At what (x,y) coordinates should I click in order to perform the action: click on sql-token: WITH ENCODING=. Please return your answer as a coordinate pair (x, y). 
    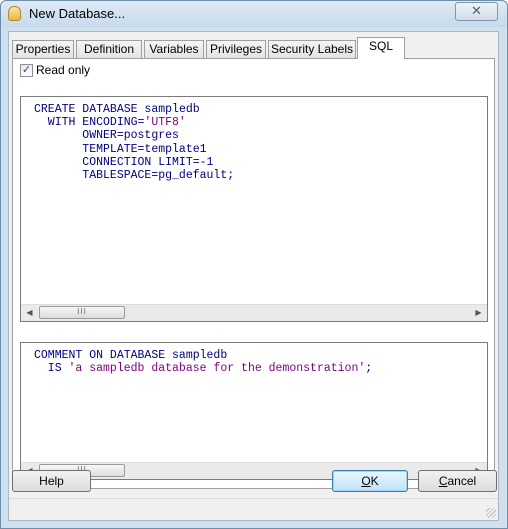
    Looking at the image, I should click on (89, 123).